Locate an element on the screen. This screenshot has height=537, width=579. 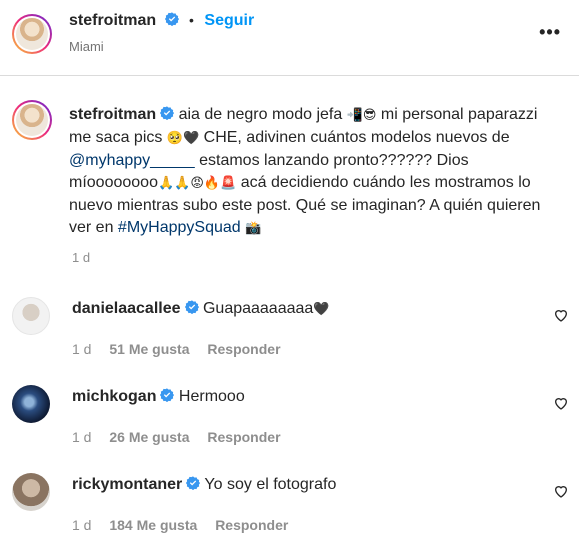
caption-mention-link: @myhappy_____ is located at coordinates (132, 160).